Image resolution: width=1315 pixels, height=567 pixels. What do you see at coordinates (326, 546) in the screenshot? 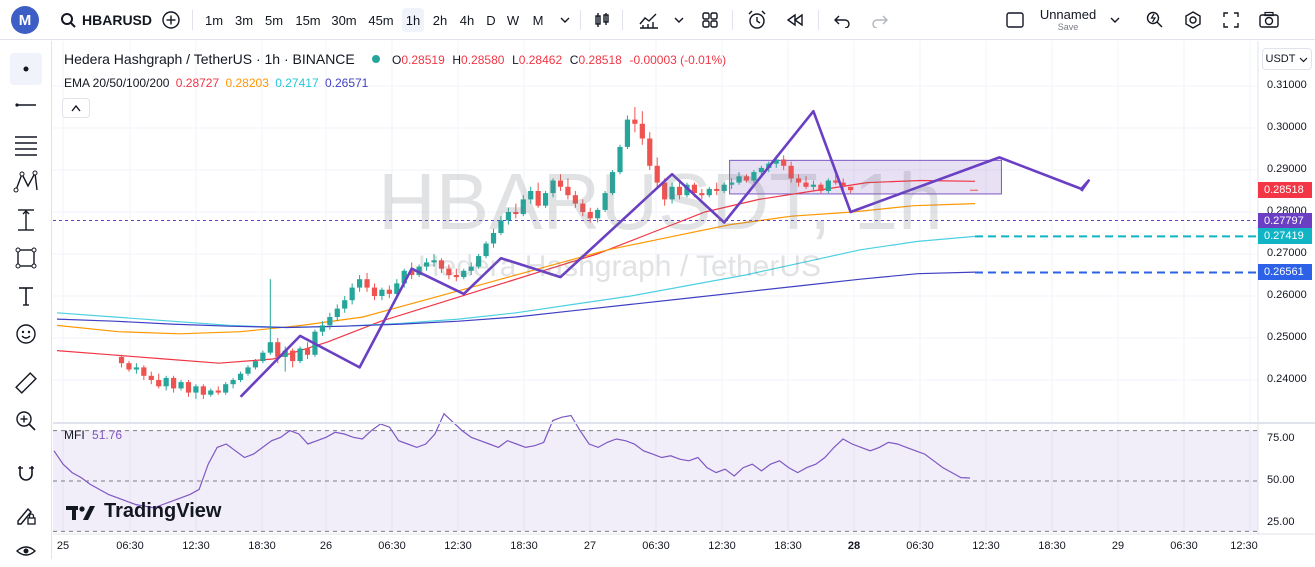
I see `time-tick: 26` at bounding box center [326, 546].